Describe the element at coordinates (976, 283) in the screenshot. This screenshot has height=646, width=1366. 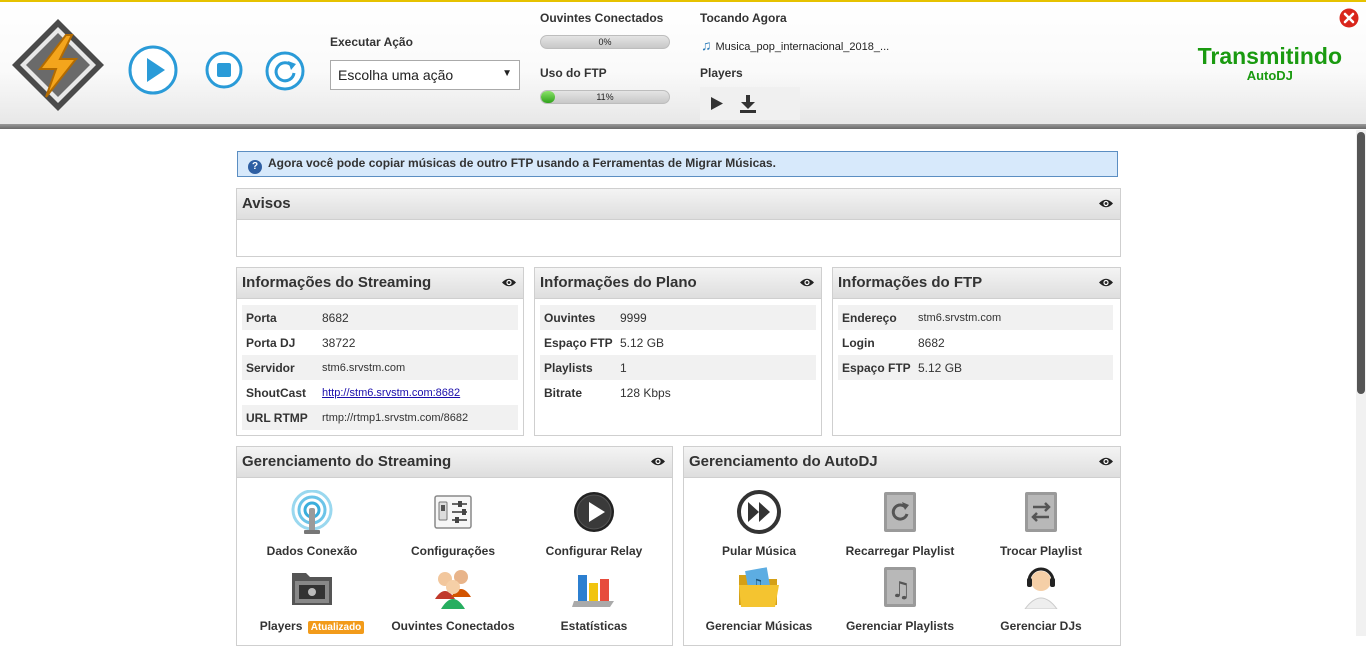
I see `ftp-info-header: Informações do FTP` at that location.